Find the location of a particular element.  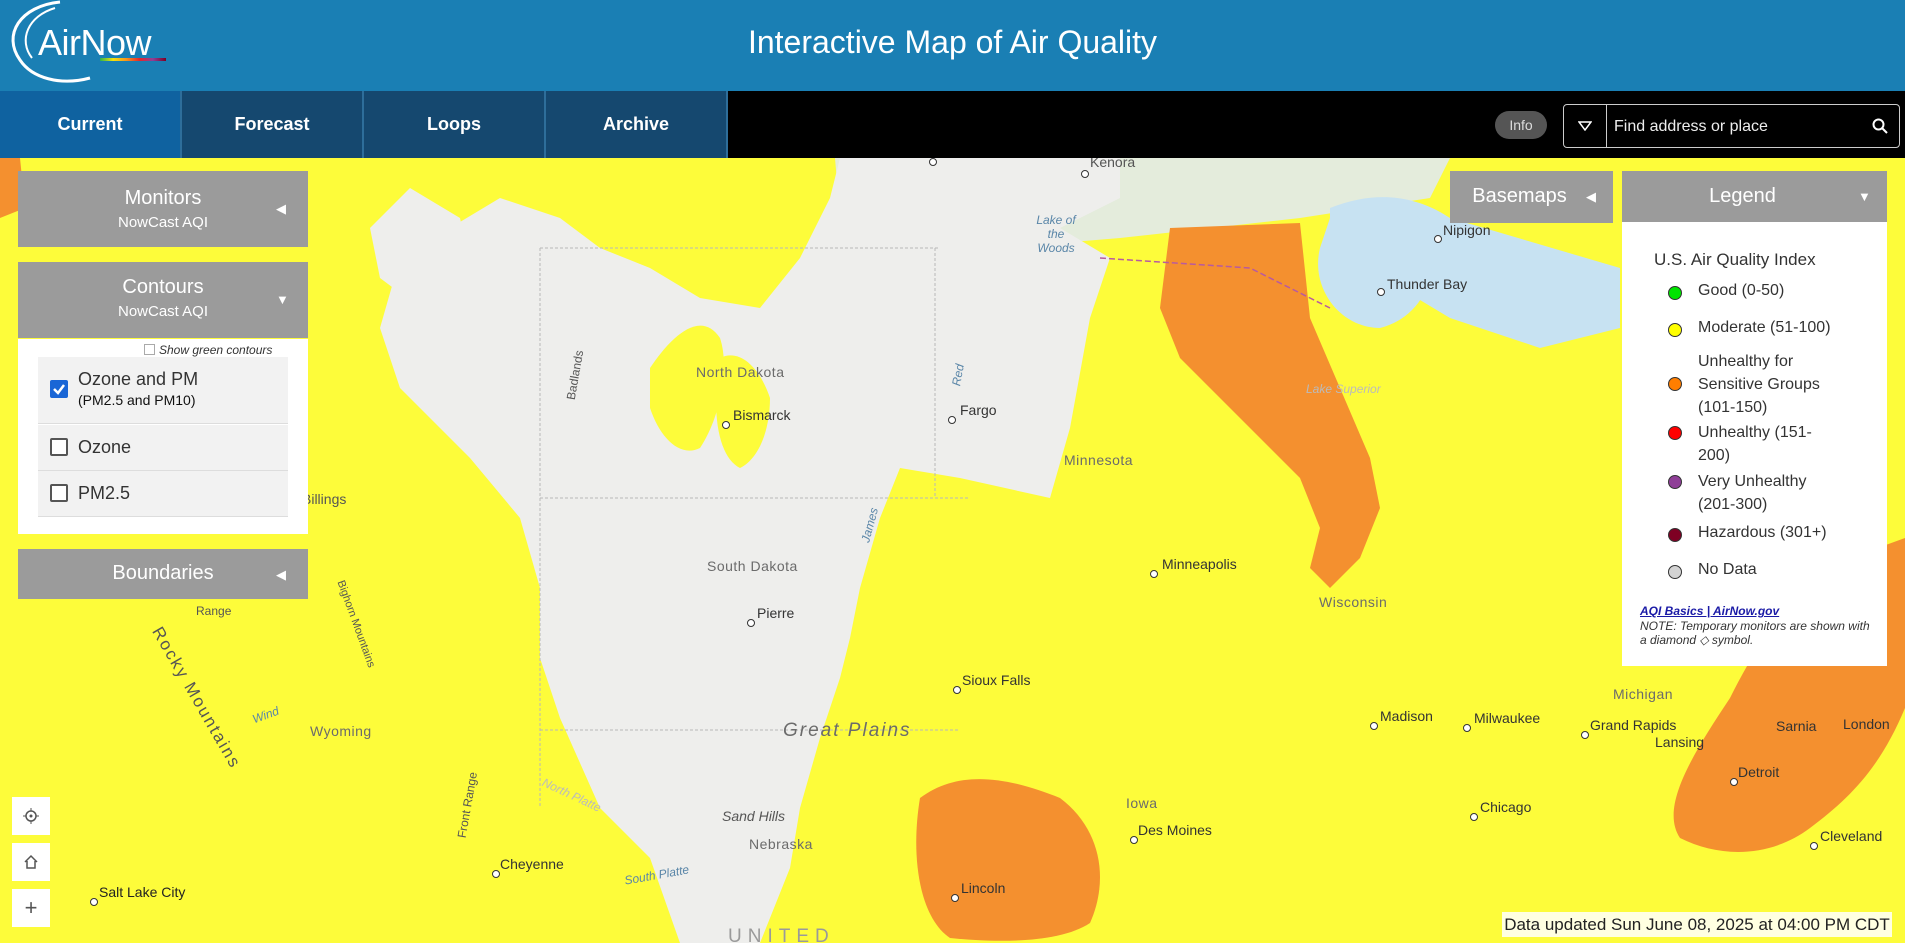

map-label-thunder-bay: Thunder Bay is located at coordinates (1427, 284).